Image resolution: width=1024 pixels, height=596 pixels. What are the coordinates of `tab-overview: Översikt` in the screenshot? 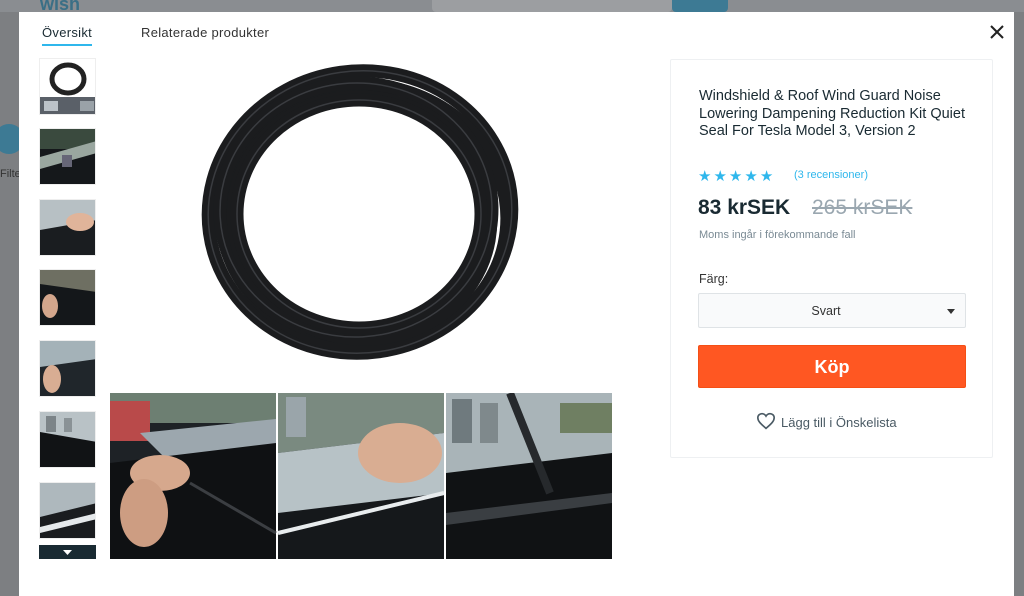 It's located at (67, 35).